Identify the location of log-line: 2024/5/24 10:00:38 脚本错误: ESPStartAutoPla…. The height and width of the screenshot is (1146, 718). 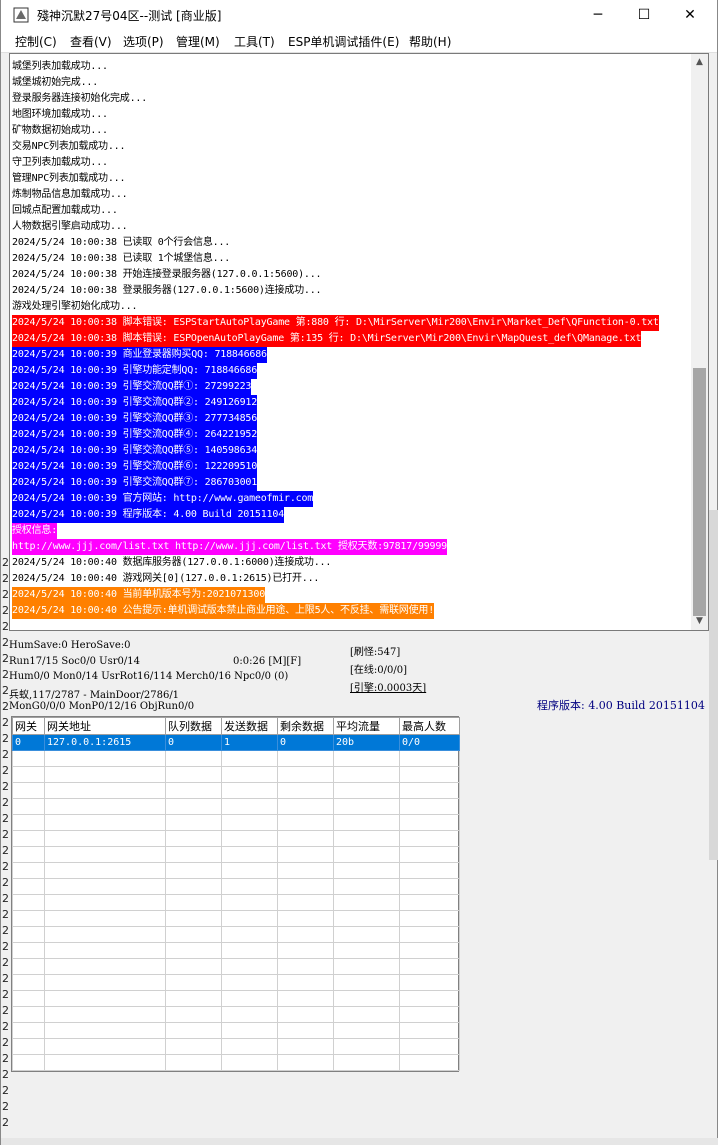
(335, 323).